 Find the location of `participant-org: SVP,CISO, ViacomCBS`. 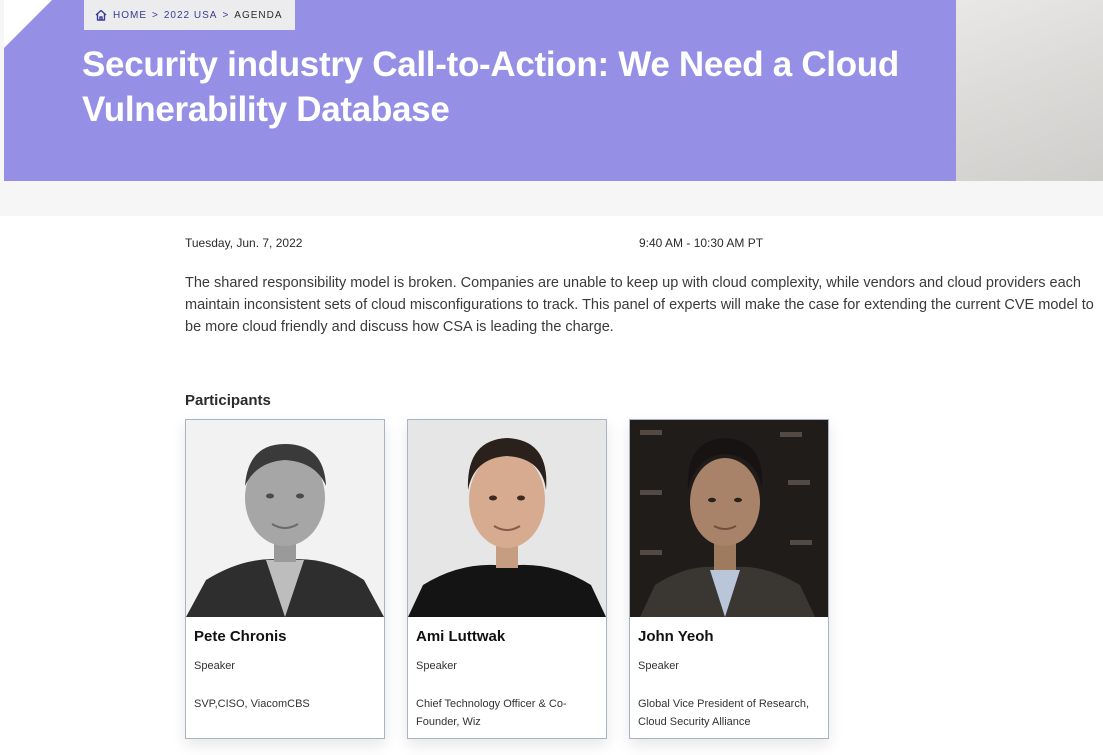

participant-org: SVP,CISO, ViacomCBS is located at coordinates (252, 704).